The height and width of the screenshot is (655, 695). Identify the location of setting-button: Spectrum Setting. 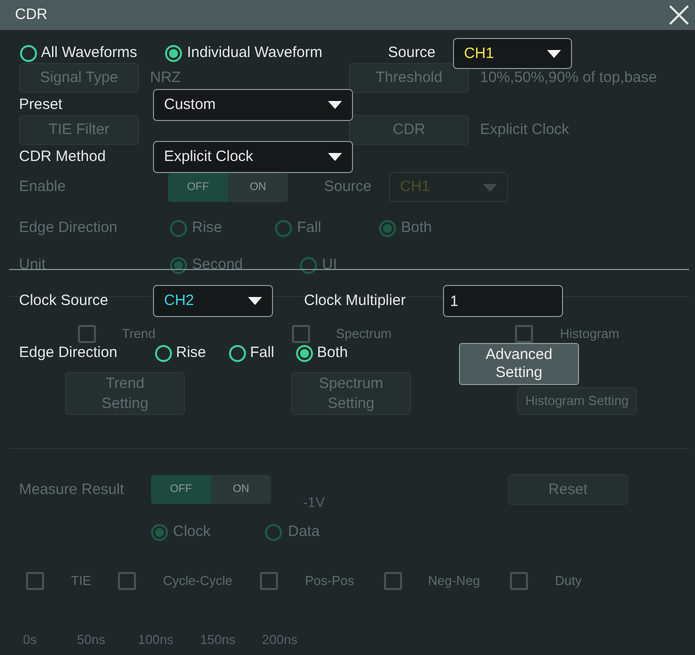
(351, 393).